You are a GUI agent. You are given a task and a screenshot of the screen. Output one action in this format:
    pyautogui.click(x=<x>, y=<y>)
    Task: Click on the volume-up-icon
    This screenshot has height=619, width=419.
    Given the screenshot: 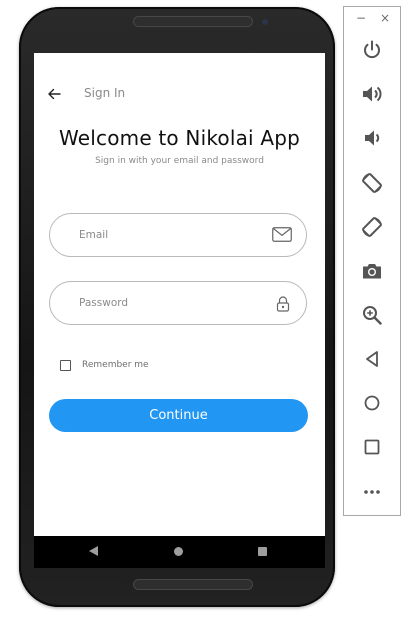 What is the action you would take?
    pyautogui.click(x=372, y=94)
    